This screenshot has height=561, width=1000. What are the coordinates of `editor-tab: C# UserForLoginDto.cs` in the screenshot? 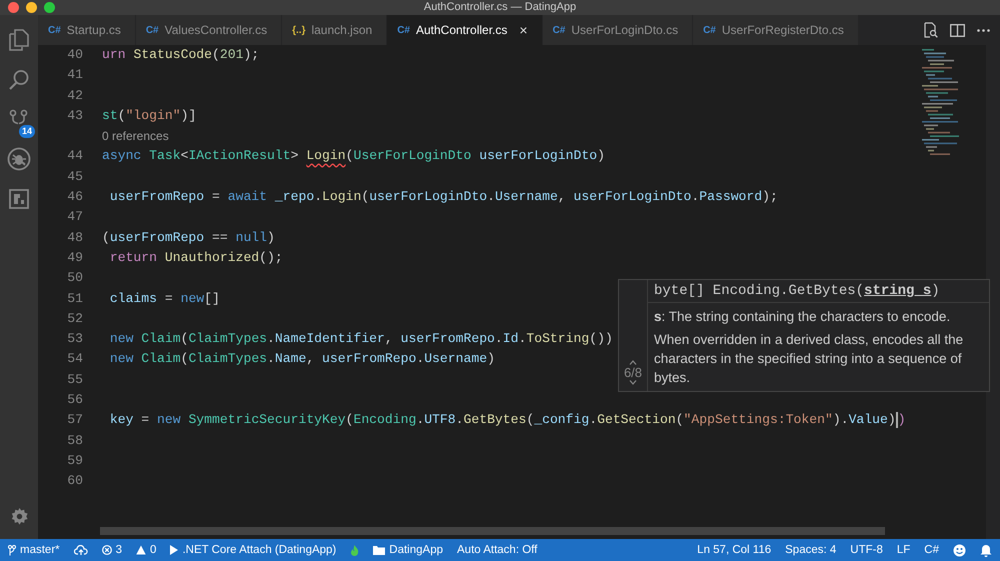 It's located at (618, 30).